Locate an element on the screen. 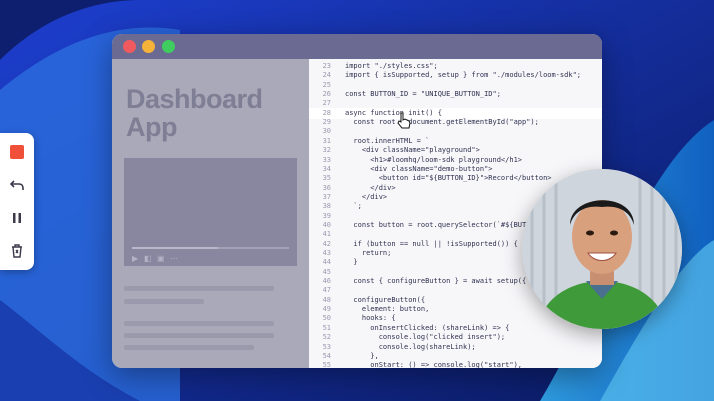 The image size is (714, 401). zoom-window-button is located at coordinates (168, 46).